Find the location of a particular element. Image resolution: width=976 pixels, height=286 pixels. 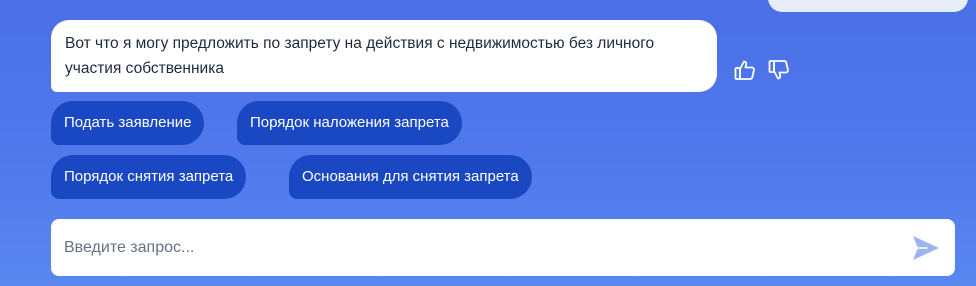

send-icon is located at coordinates (926, 248).